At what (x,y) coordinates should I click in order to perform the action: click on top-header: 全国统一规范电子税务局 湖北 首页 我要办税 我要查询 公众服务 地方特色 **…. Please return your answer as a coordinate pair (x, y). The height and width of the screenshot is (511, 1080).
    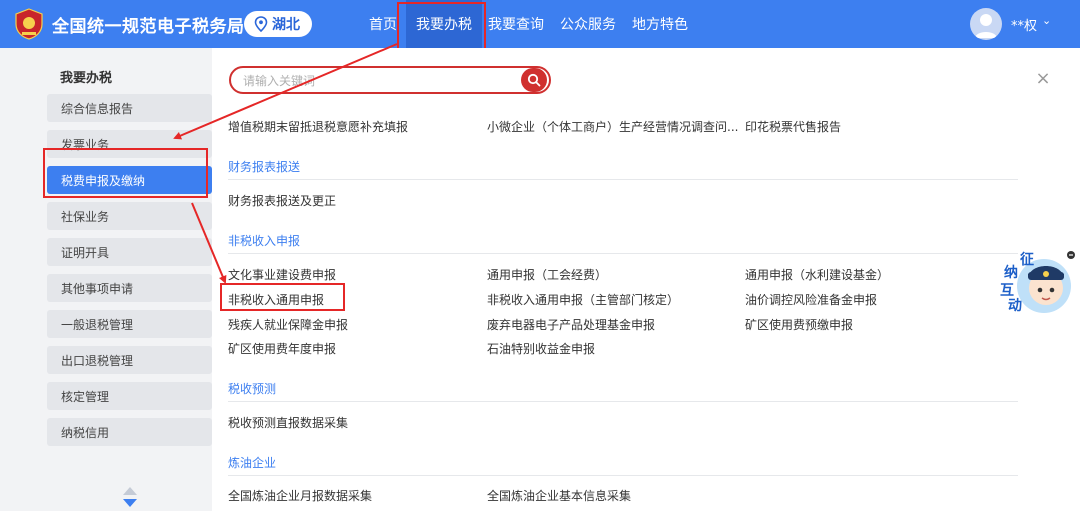
    Looking at the image, I should click on (540, 24).